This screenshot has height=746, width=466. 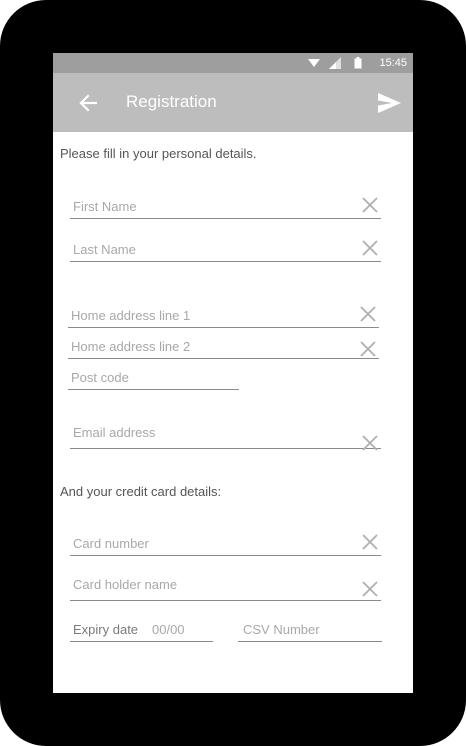 I want to click on address-line-1-field, so click(x=223, y=312).